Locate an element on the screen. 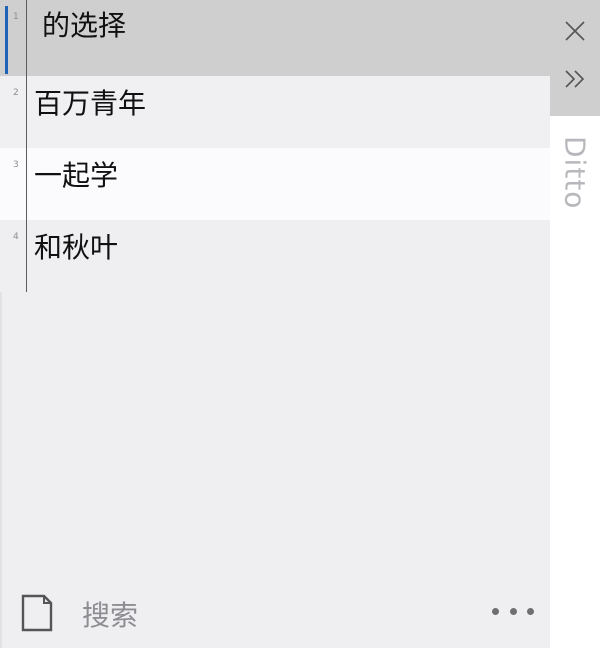 This screenshot has width=600, height=648. app-title: Ditto is located at coordinates (575, 181).